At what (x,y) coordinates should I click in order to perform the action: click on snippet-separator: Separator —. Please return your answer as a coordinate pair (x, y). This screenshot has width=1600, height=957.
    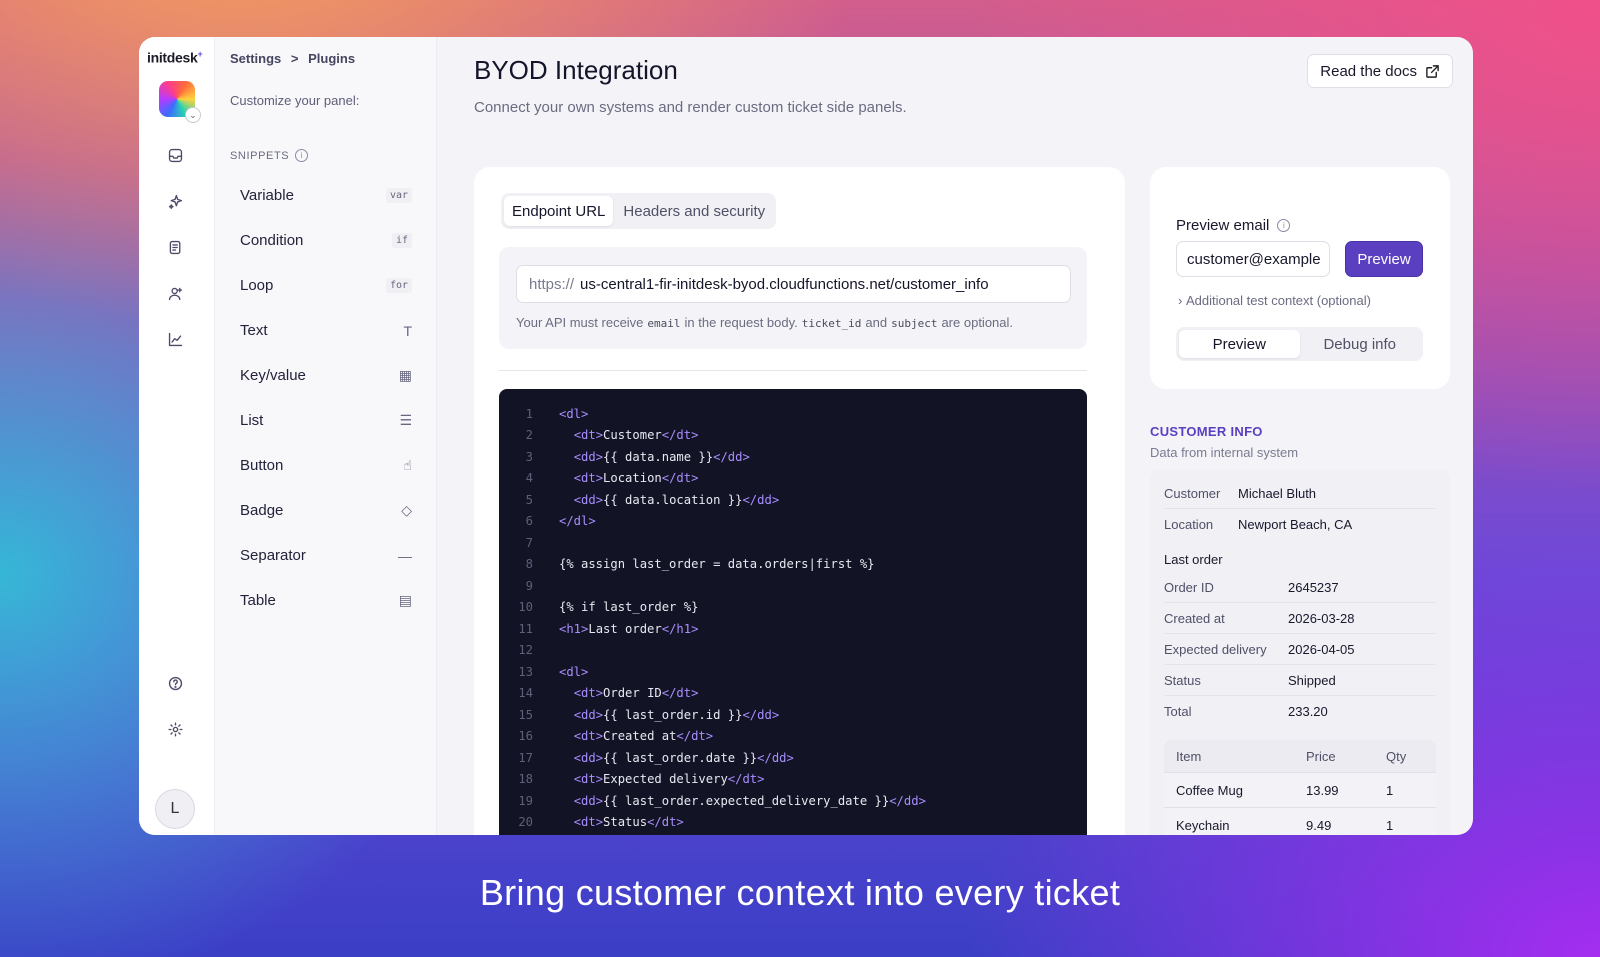
    Looking at the image, I should click on (326, 555).